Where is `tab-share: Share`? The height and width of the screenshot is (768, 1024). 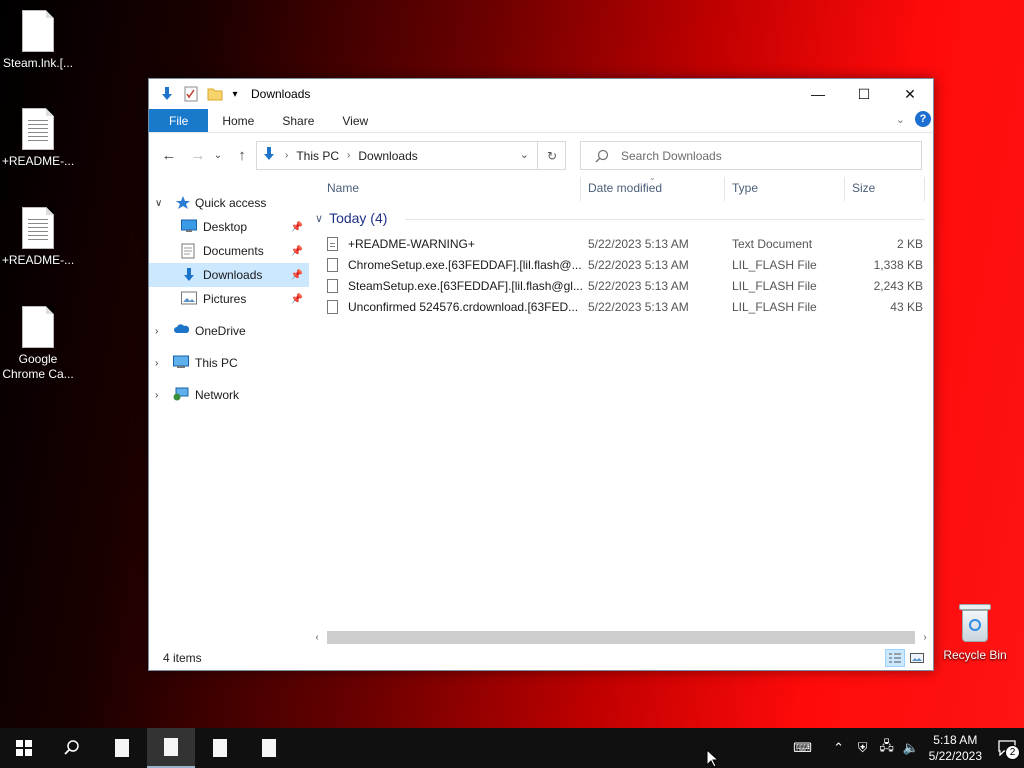
tab-share: Share is located at coordinates (298, 120).